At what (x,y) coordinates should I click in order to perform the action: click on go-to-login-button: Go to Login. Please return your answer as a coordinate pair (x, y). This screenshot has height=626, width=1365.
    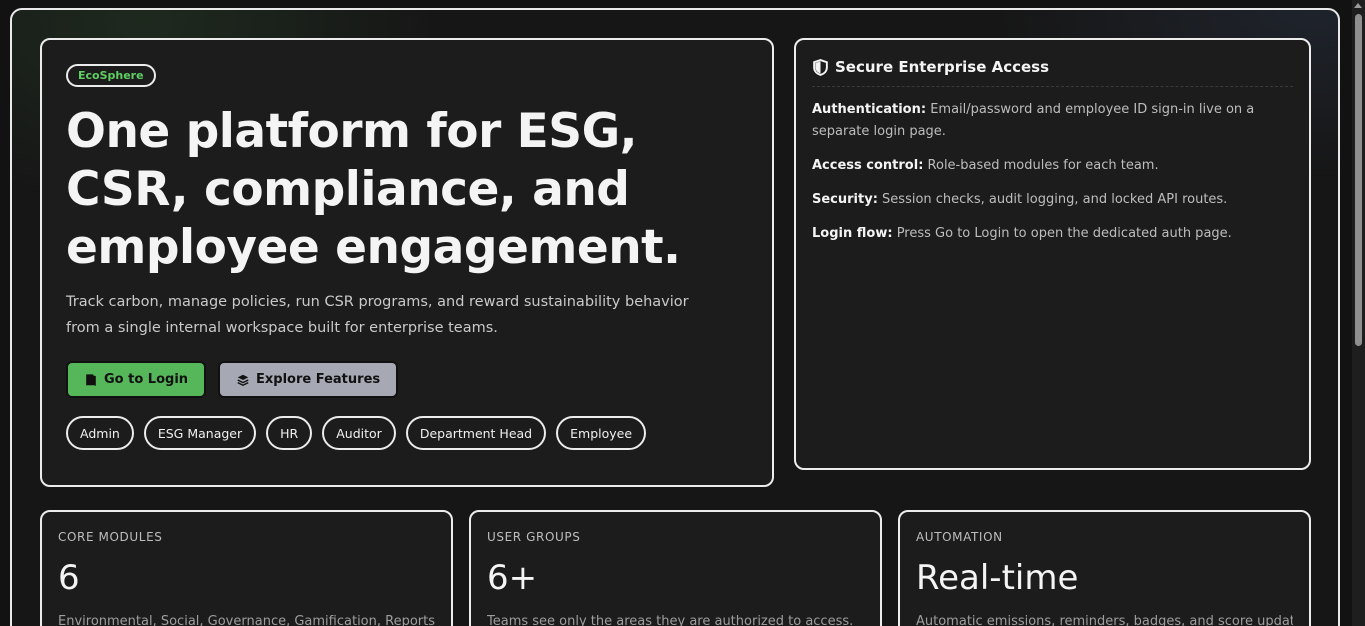
    Looking at the image, I should click on (136, 379).